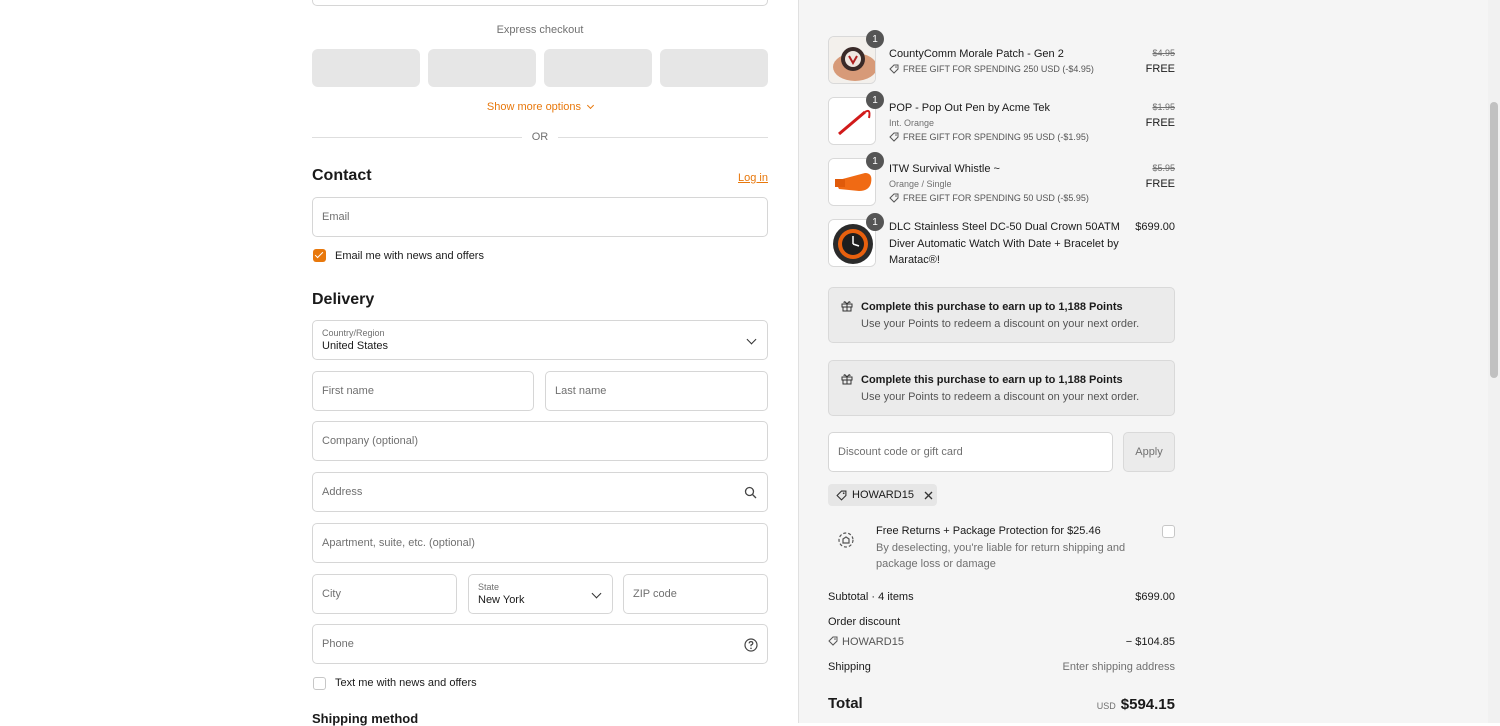  What do you see at coordinates (534, 107) in the screenshot?
I see `show-more-label: Show more options` at bounding box center [534, 107].